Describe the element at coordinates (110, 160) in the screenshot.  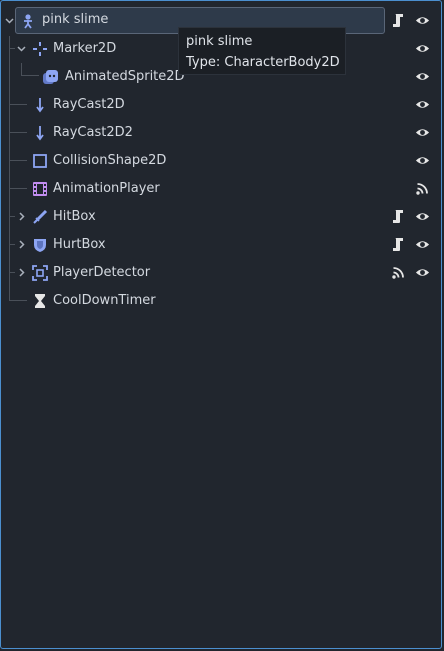
I see `node-label: CollisionShape2D` at that location.